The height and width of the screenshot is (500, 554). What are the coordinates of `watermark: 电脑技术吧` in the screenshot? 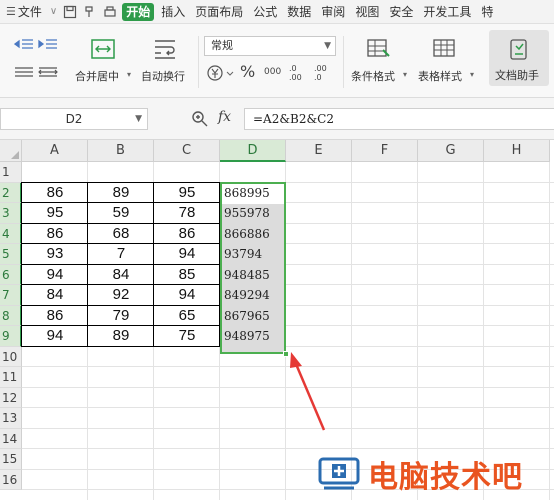 It's located at (419, 474).